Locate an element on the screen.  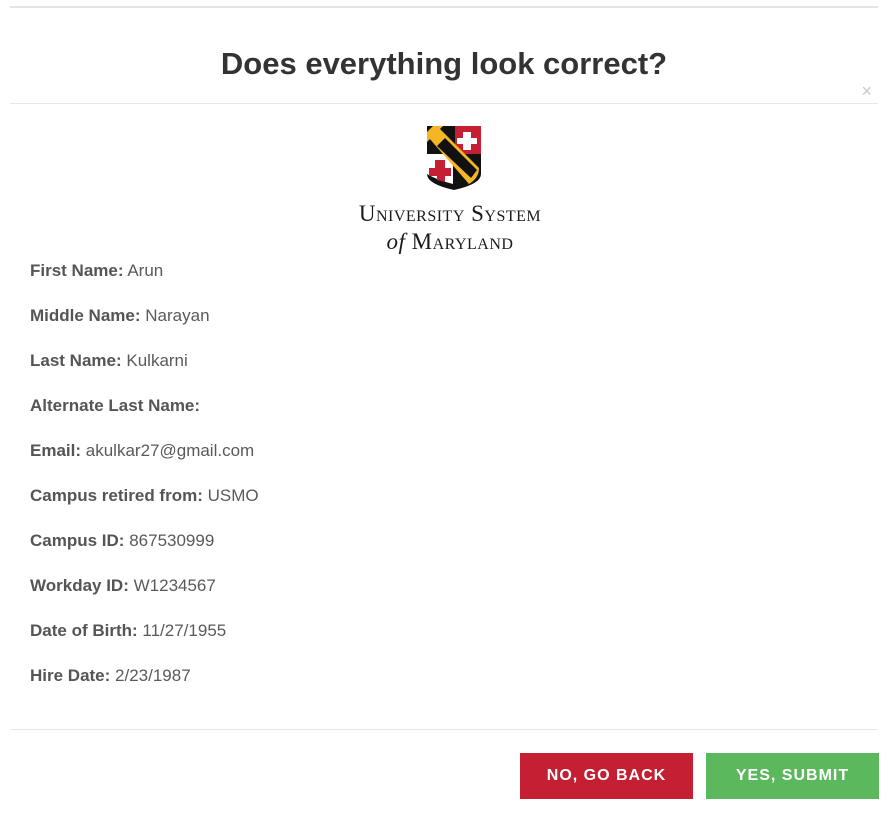
field-label: Email: is located at coordinates (56, 450).